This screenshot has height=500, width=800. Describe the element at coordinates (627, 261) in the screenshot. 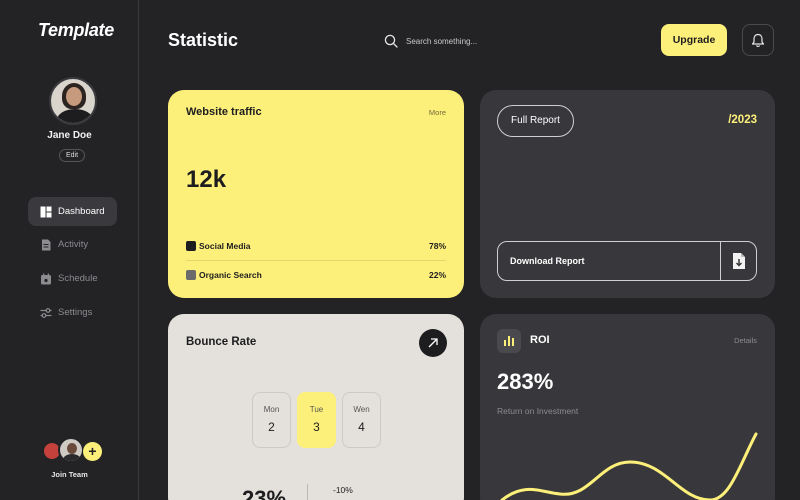

I see `download-report-button: Download Report` at that location.